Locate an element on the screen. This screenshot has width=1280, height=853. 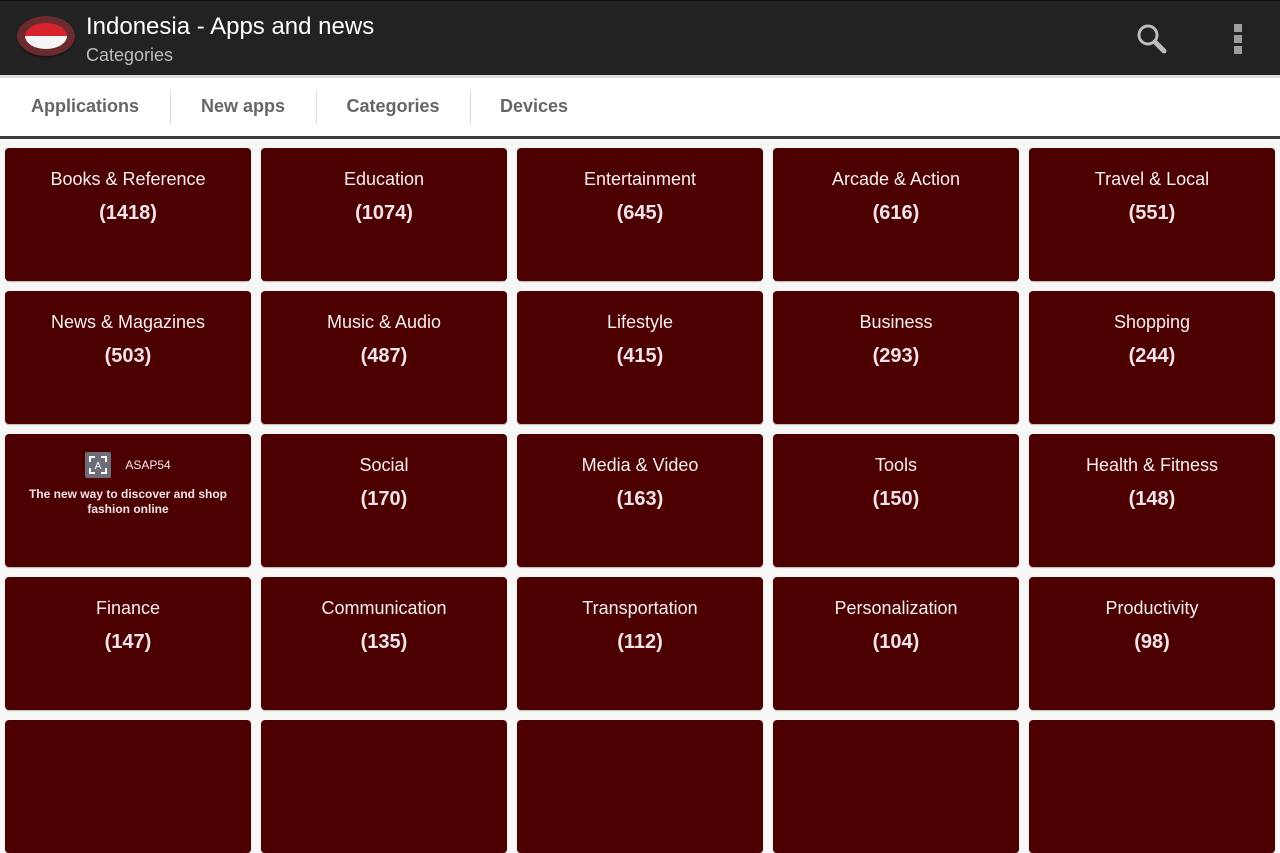
category-count: (98) is located at coordinates (1152, 642).